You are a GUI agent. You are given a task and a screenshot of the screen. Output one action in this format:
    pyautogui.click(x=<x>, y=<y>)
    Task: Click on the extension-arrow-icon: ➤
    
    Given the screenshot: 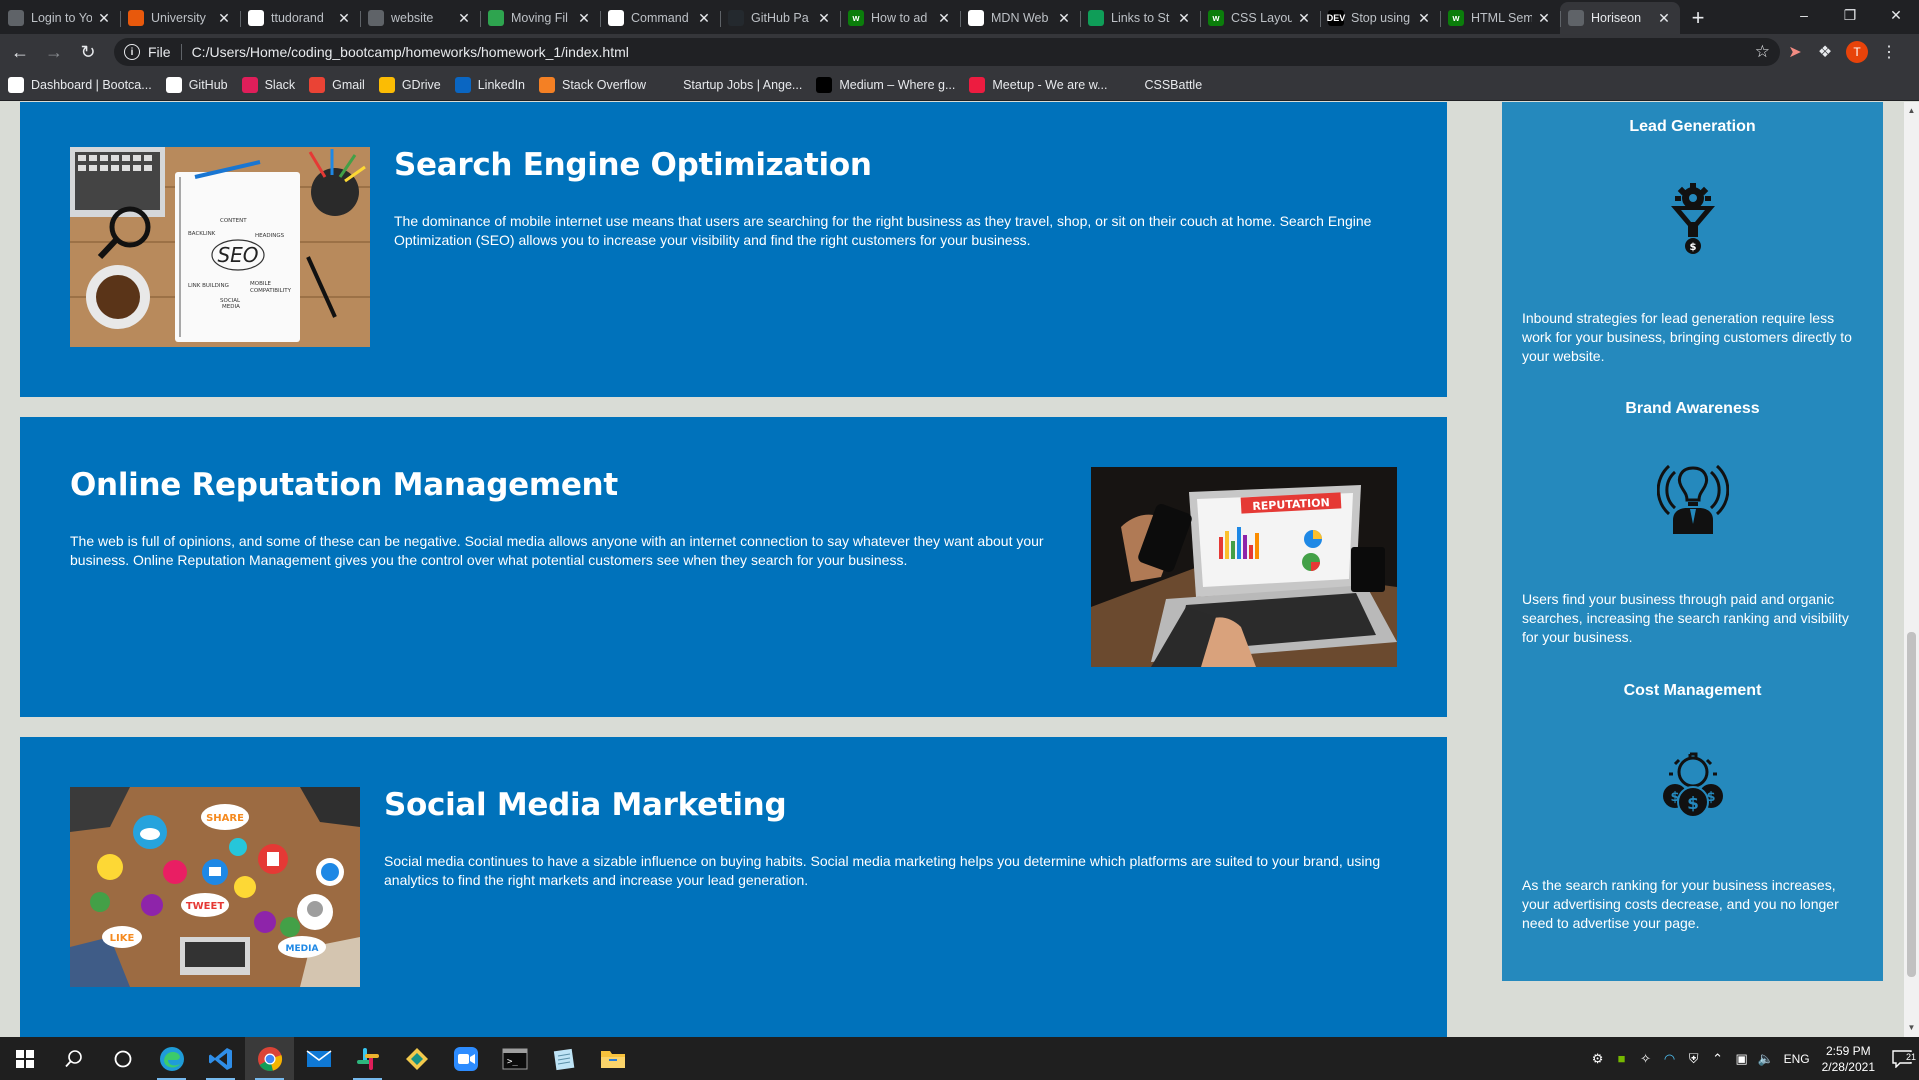 What is the action you would take?
    pyautogui.click(x=1795, y=52)
    